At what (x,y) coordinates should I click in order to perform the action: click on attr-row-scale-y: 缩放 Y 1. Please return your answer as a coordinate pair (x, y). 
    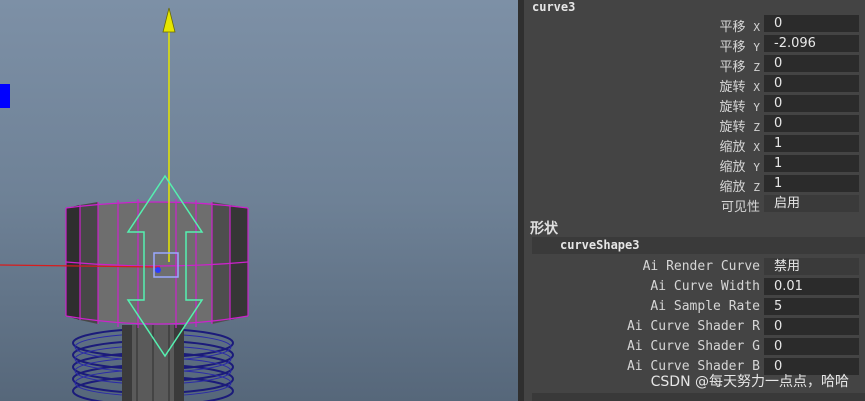
    Looking at the image, I should click on (694, 164).